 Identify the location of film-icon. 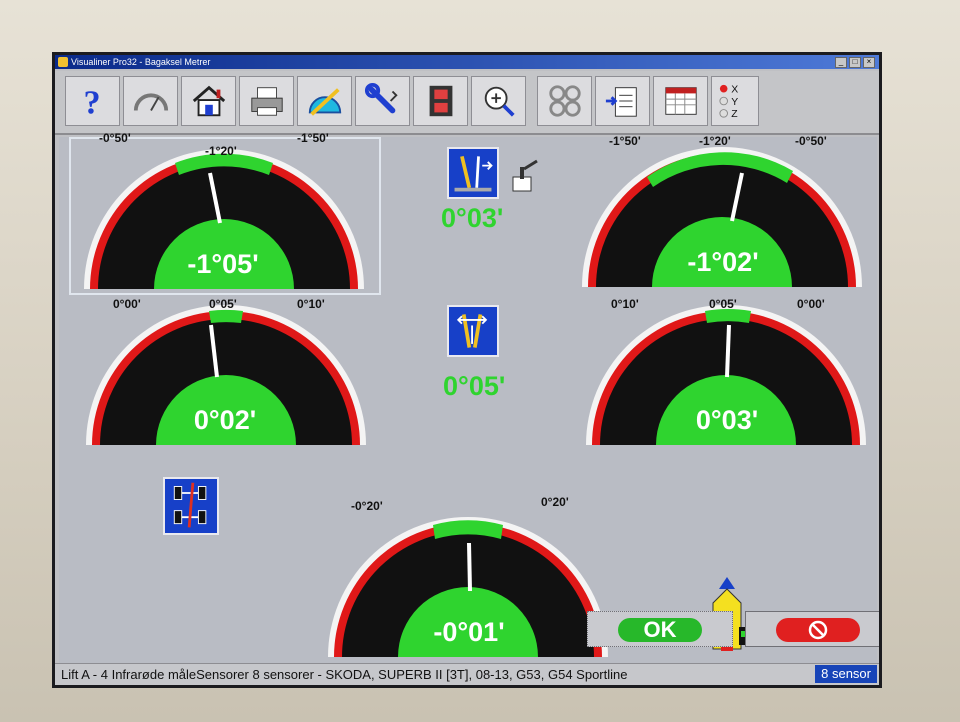
(440, 101).